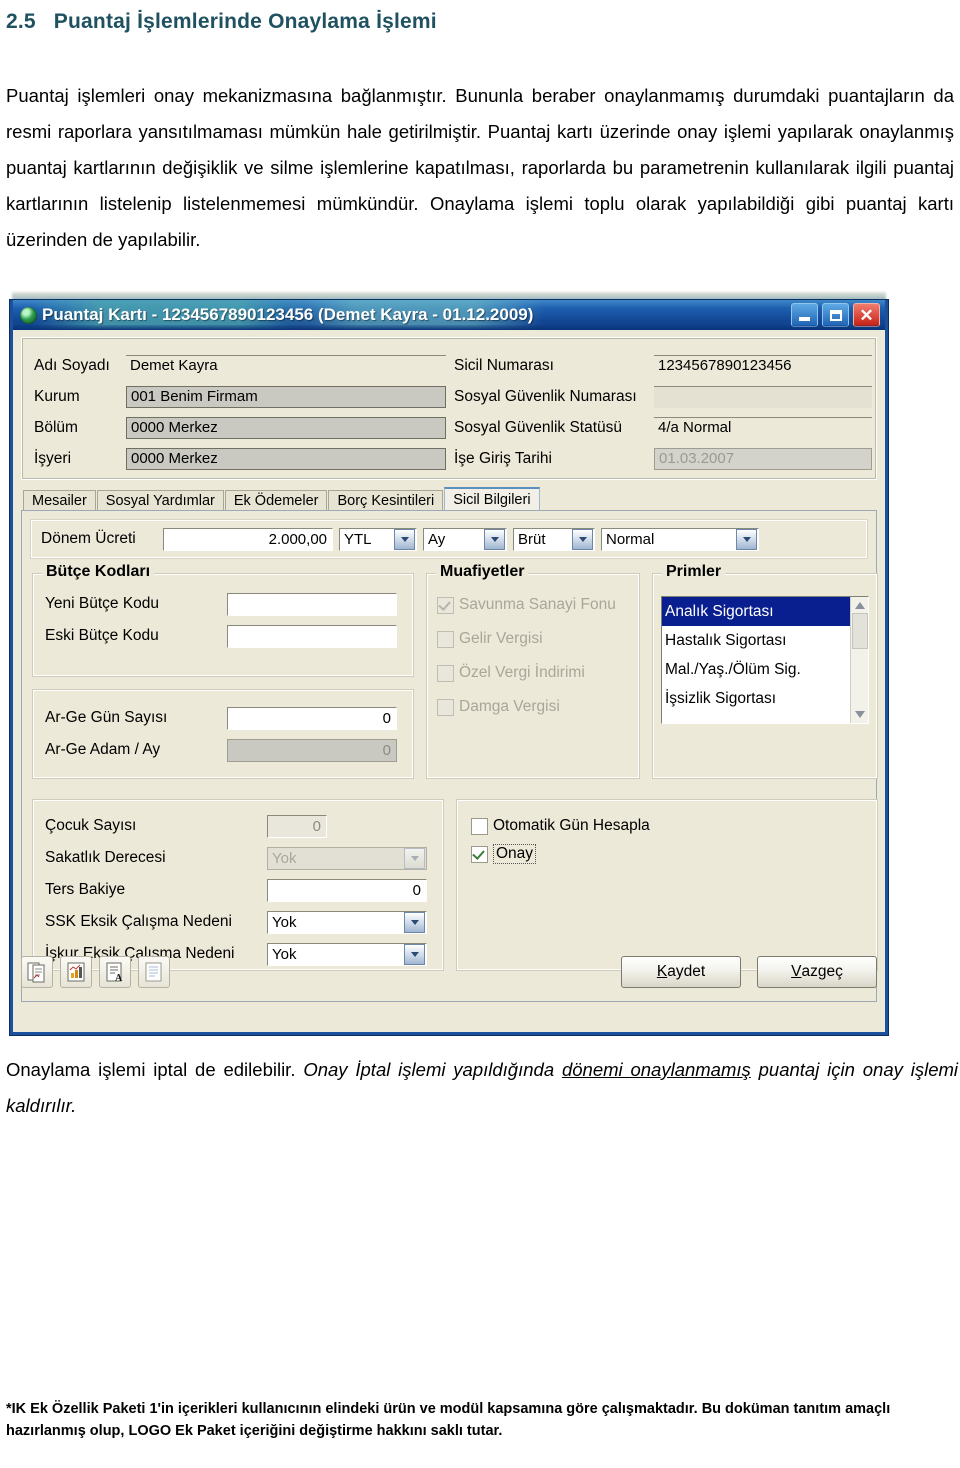 Image resolution: width=960 pixels, height=1468 pixels. What do you see at coordinates (248, 539) in the screenshot?
I see `donem-ucreti-input: 2.000,00` at bounding box center [248, 539].